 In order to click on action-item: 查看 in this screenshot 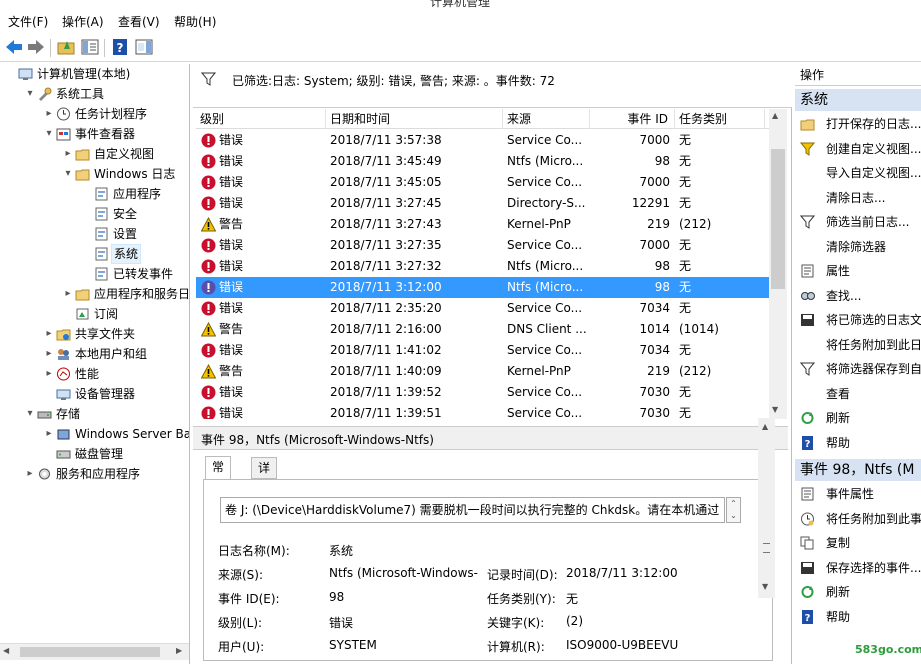, I will do `click(858, 394)`.